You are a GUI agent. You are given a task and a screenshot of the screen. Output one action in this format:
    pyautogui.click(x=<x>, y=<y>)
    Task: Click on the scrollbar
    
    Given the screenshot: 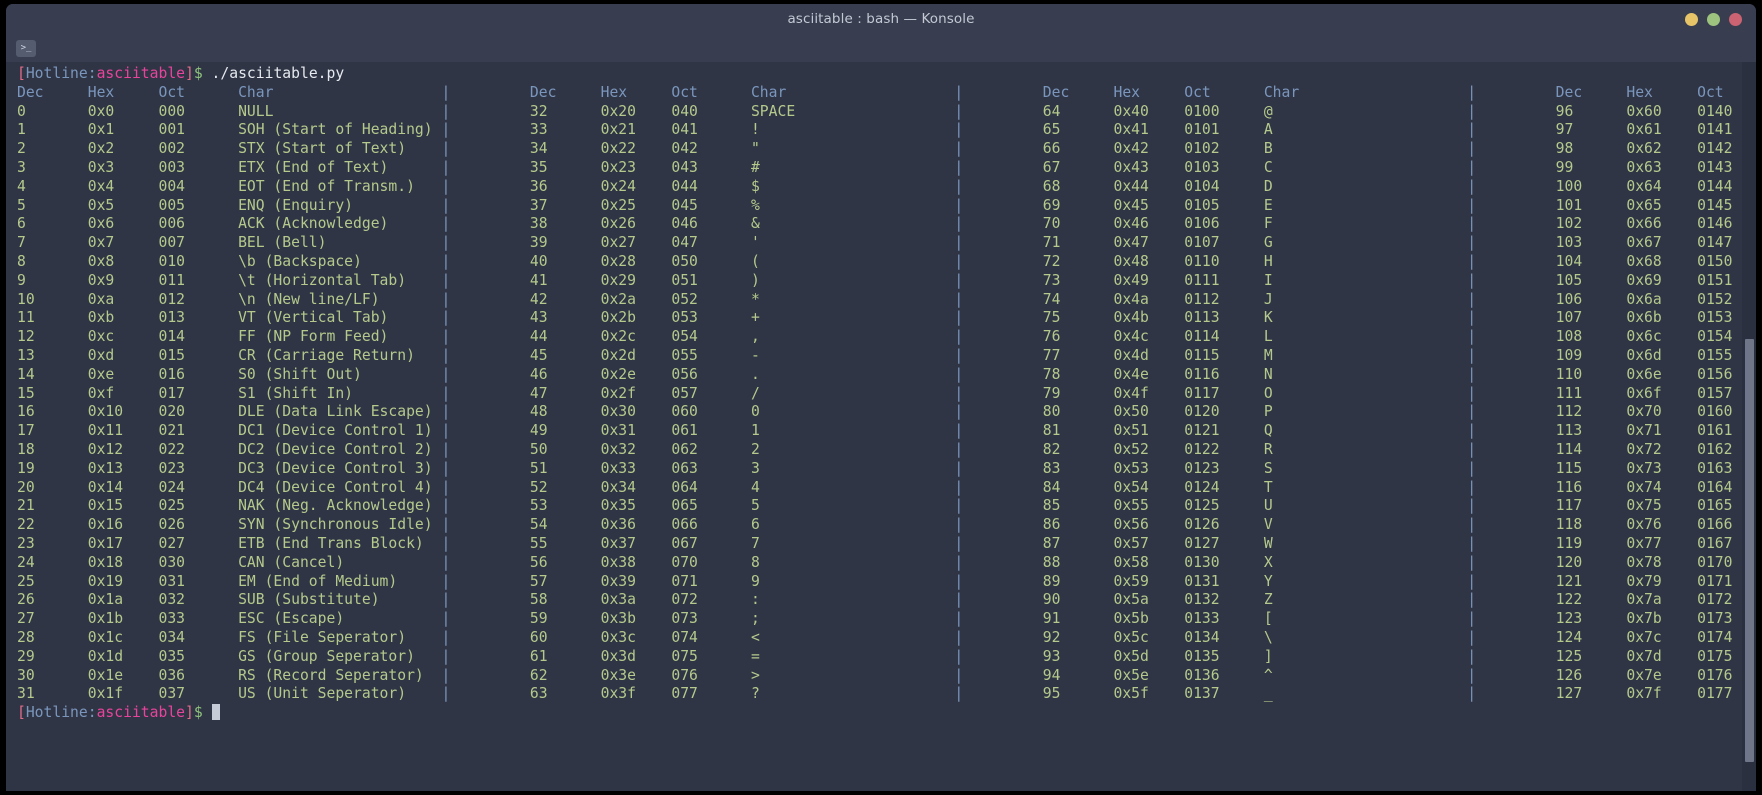 What is the action you would take?
    pyautogui.click(x=1749, y=426)
    